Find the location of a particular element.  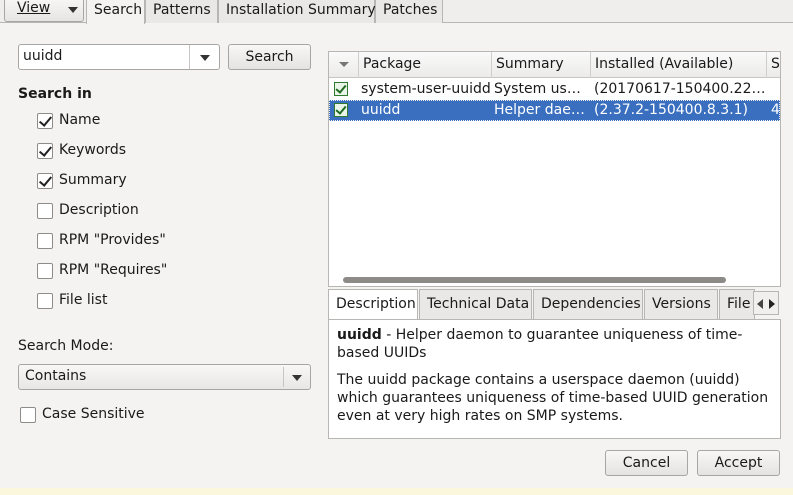

tab-patterns-label: Patterns is located at coordinates (182, 10).